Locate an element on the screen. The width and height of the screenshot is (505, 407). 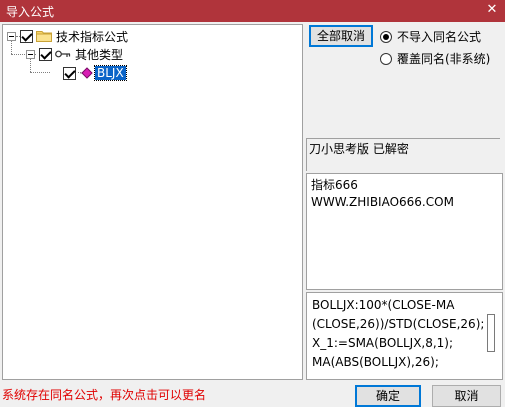
key-icon is located at coordinates (63, 54).